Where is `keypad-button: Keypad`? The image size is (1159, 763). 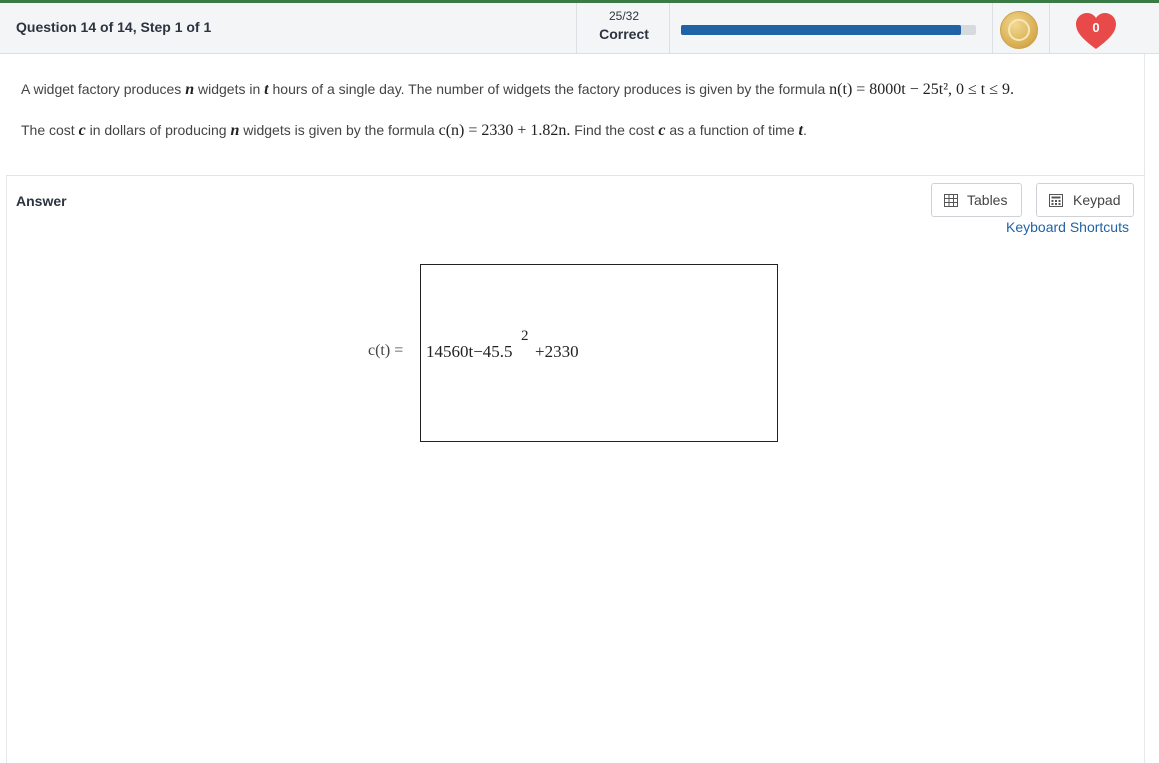
keypad-button: Keypad is located at coordinates (1085, 200).